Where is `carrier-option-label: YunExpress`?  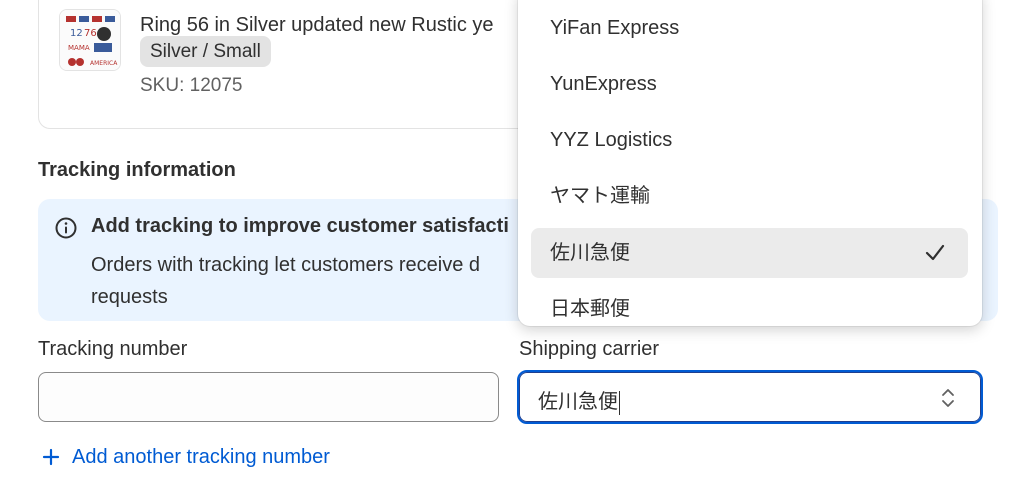
carrier-option-label: YunExpress is located at coordinates (603, 84).